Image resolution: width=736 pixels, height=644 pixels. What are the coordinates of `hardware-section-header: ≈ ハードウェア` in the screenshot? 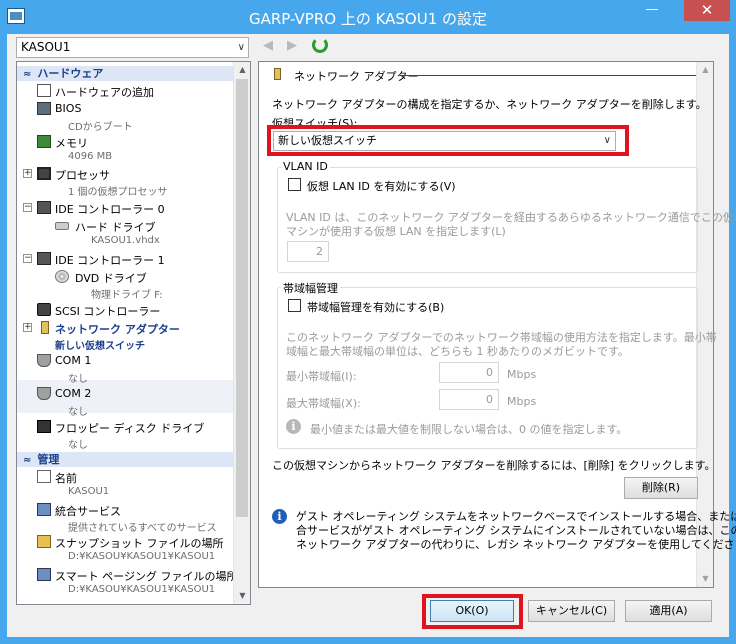 It's located at (125, 73).